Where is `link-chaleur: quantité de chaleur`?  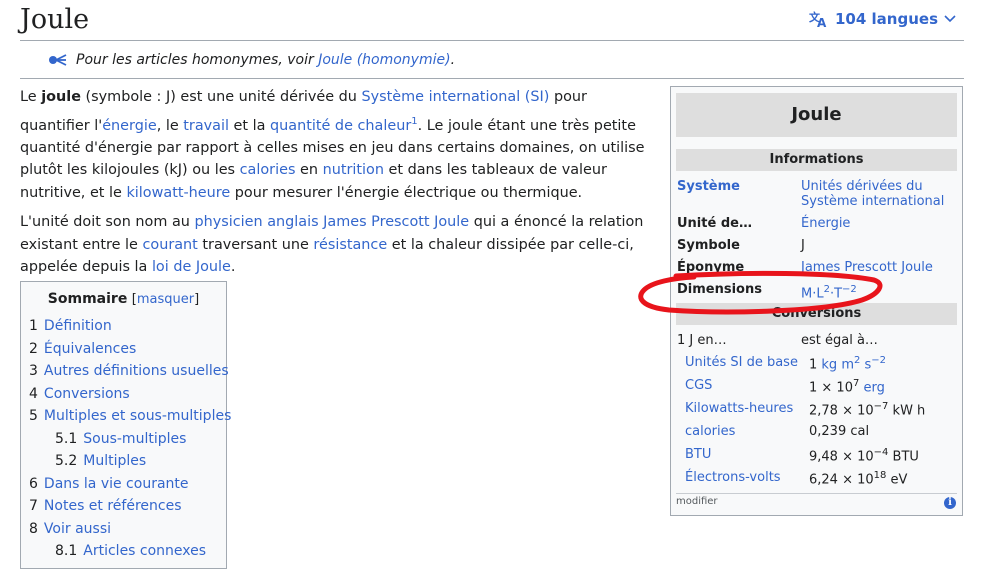 link-chaleur: quantité de chaleur is located at coordinates (340, 125).